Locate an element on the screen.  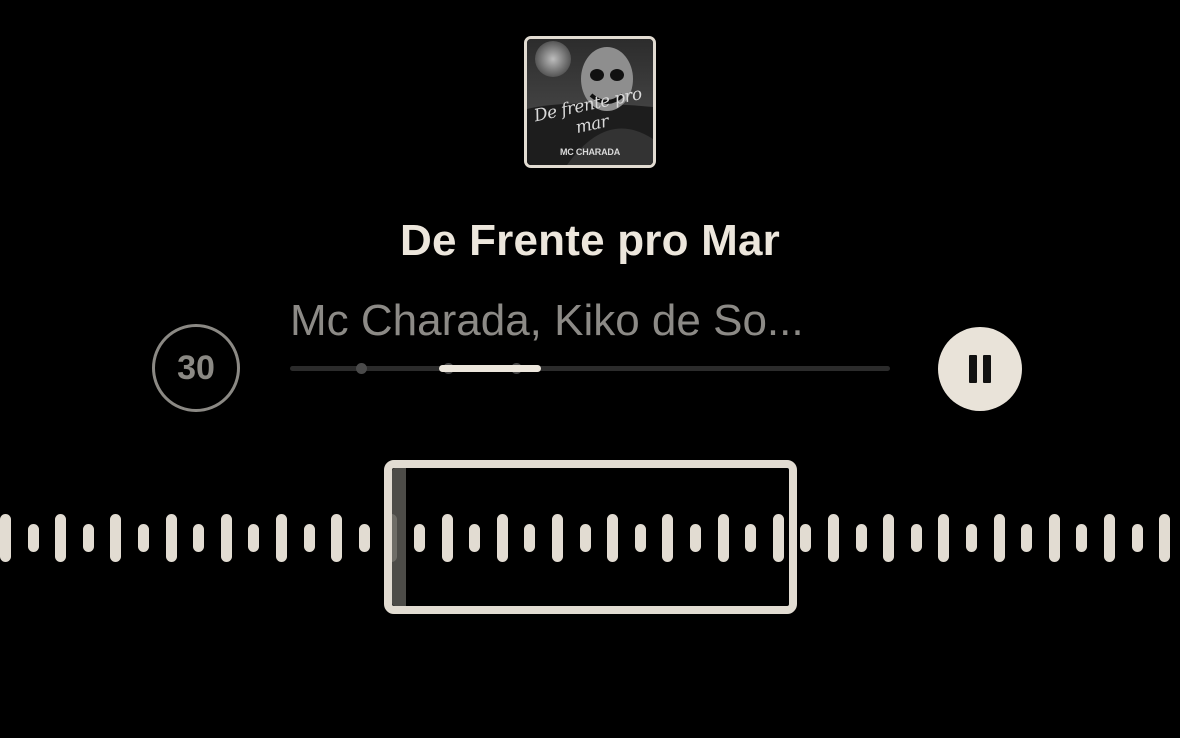
skip-30-button: 30 is located at coordinates (196, 368).